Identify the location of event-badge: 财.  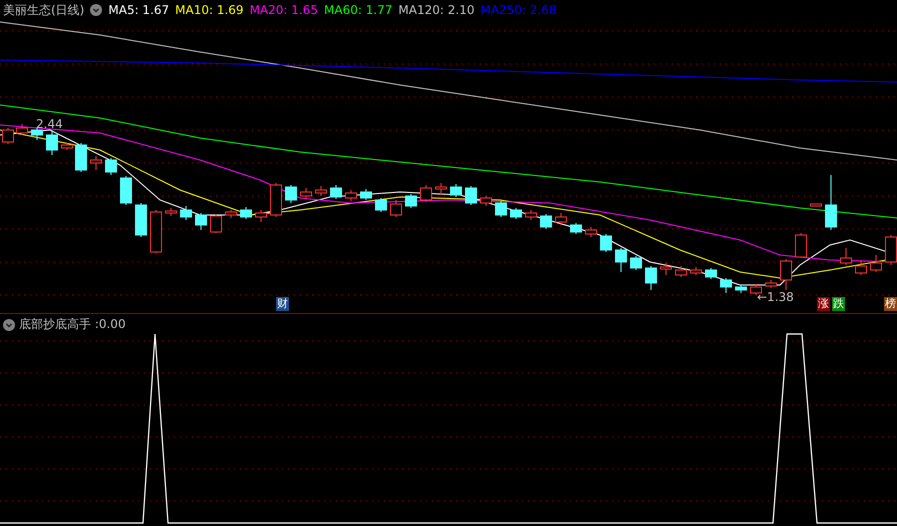
(282, 304).